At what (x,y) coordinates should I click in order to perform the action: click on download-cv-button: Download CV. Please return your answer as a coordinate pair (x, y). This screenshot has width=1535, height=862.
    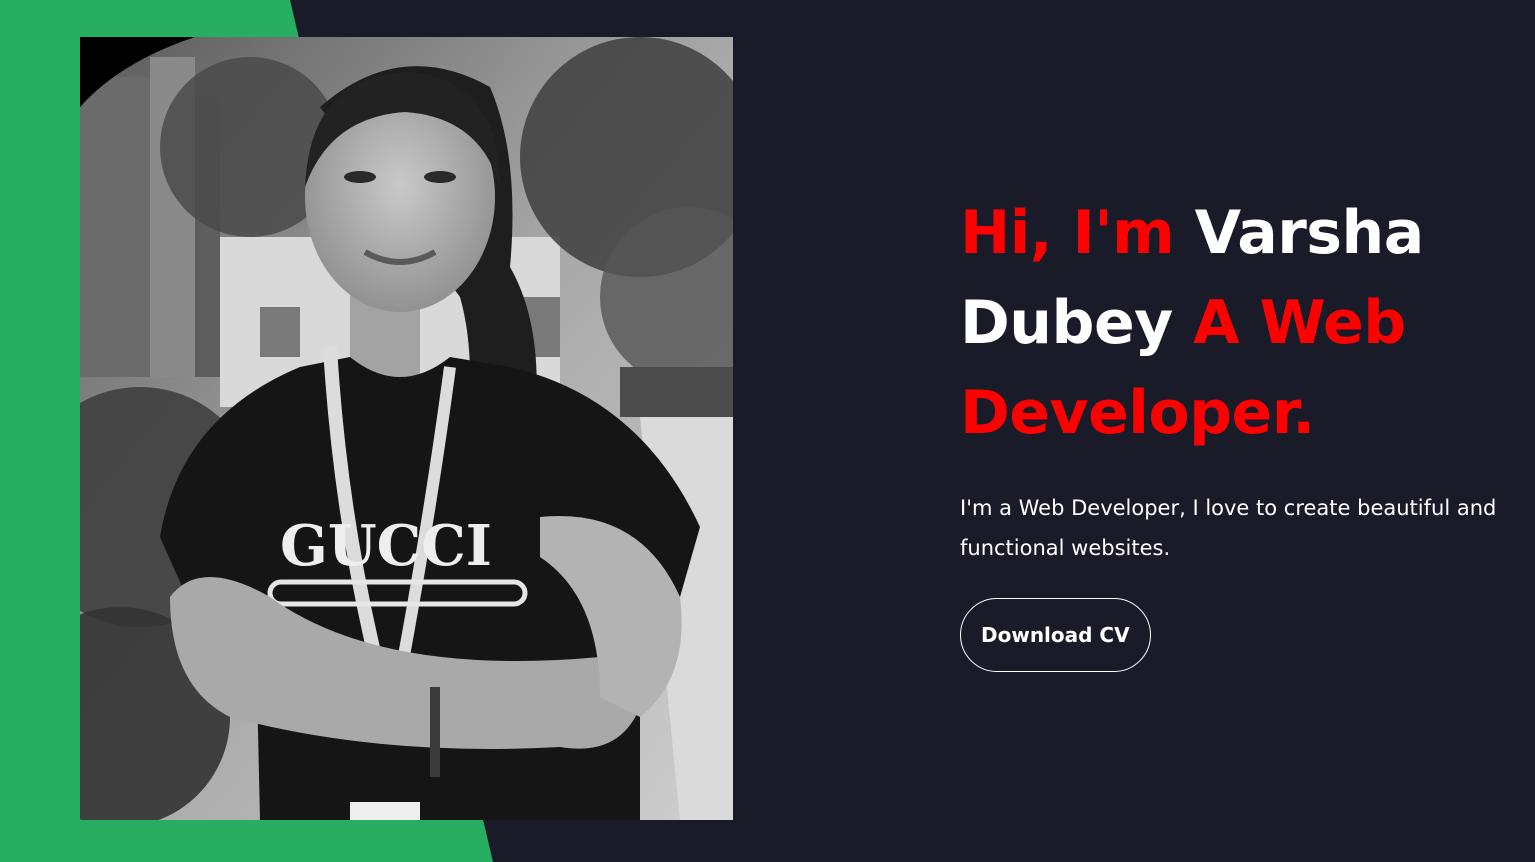
    Looking at the image, I should click on (1055, 635).